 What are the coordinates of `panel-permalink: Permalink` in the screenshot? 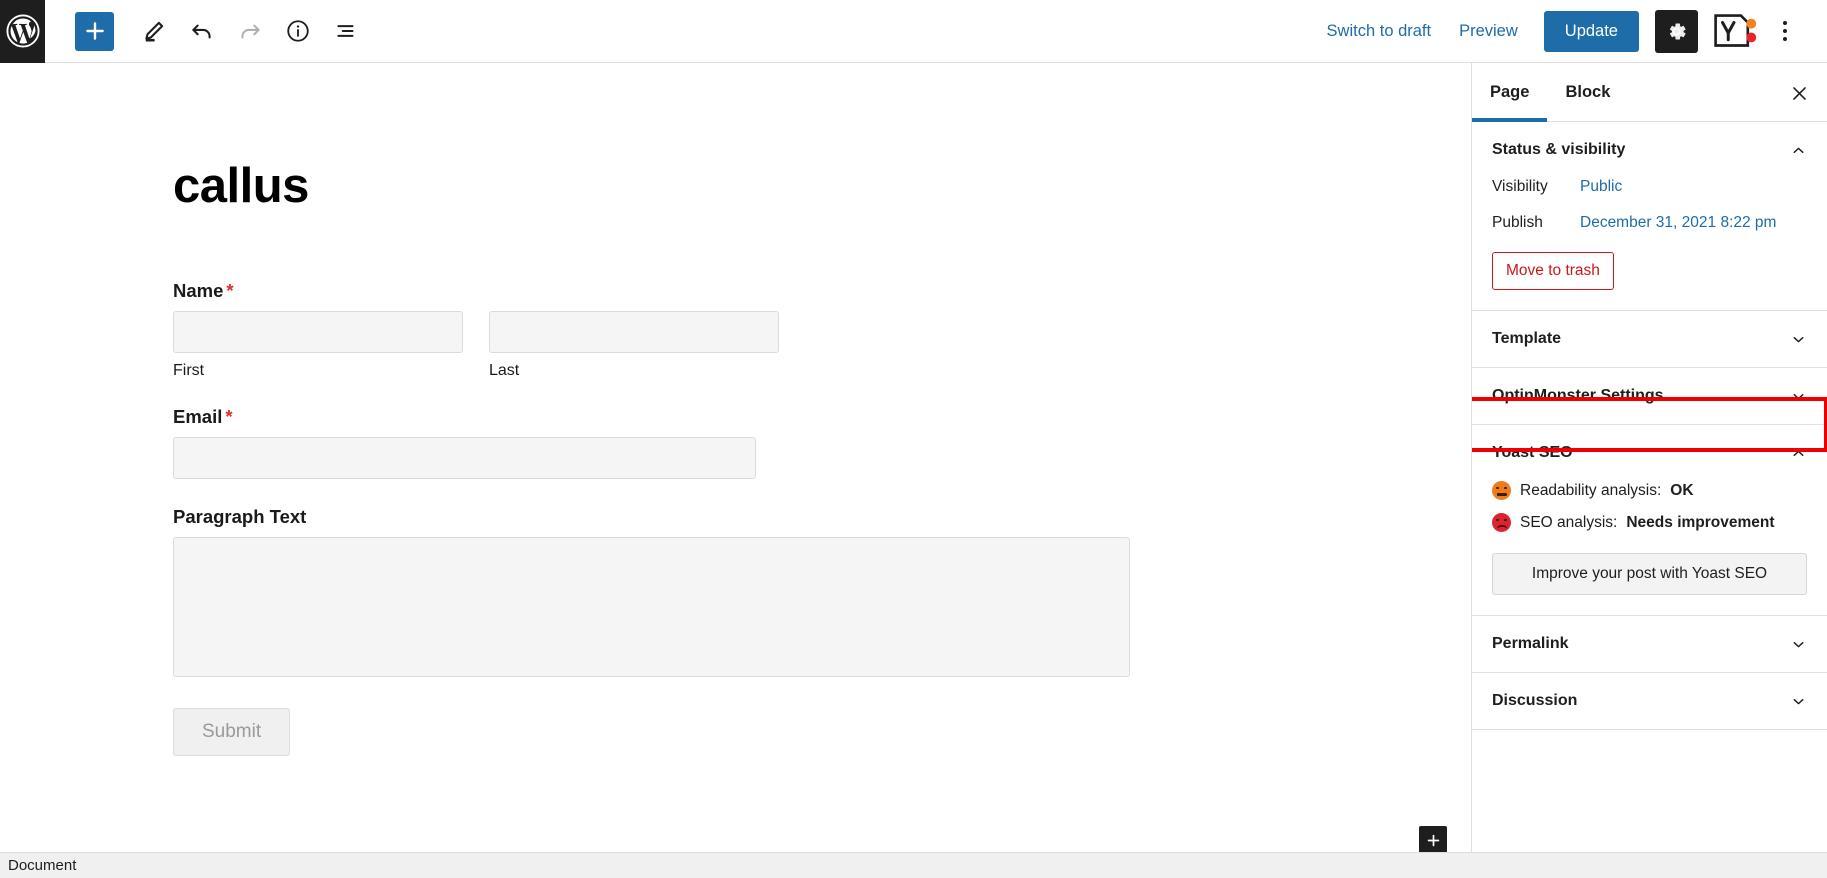 It's located at (1649, 644).